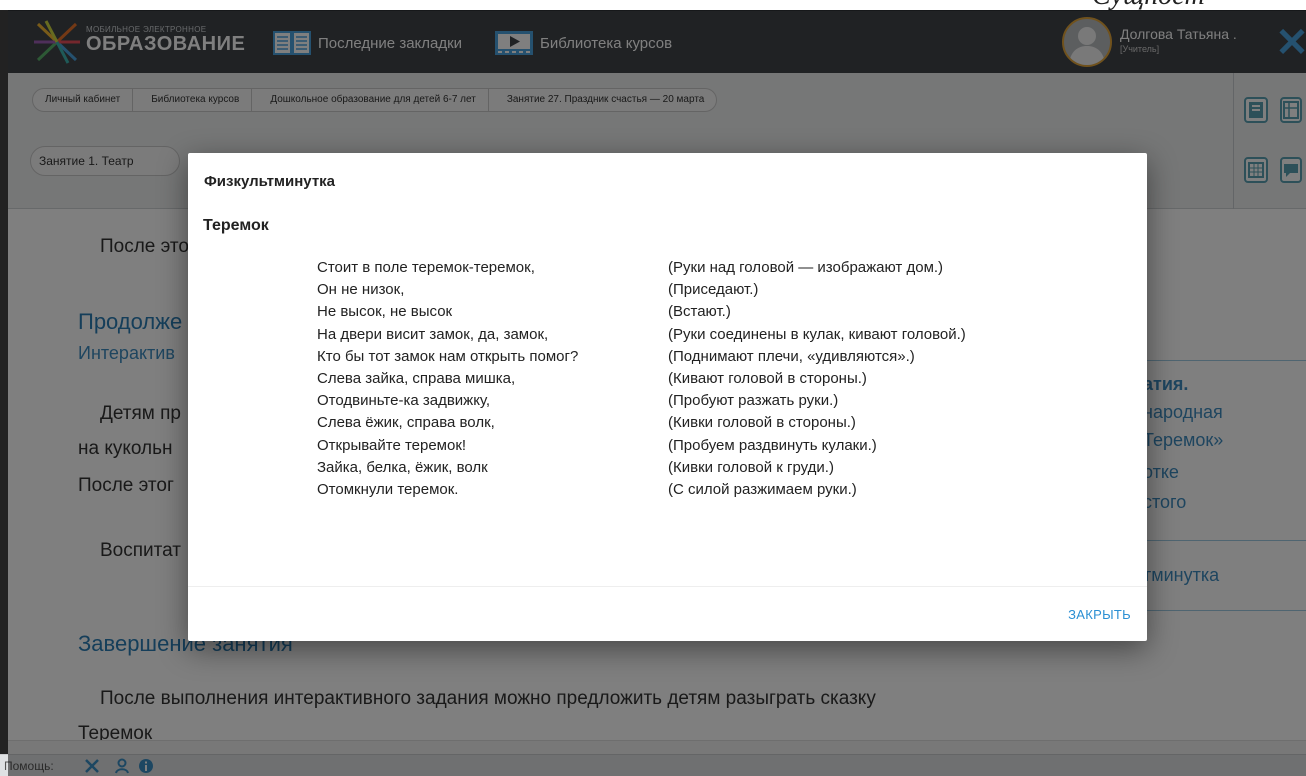  What do you see at coordinates (236, 225) in the screenshot?
I see `dialog-subtitle: Теремок` at bounding box center [236, 225].